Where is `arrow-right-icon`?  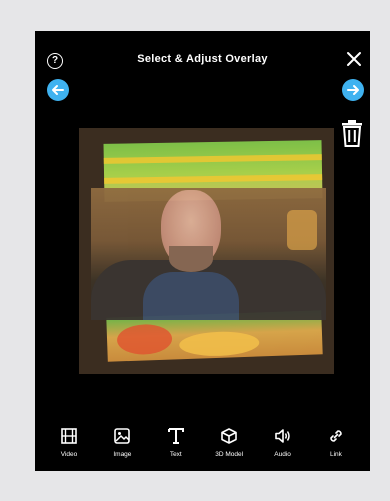 arrow-right-icon is located at coordinates (353, 90).